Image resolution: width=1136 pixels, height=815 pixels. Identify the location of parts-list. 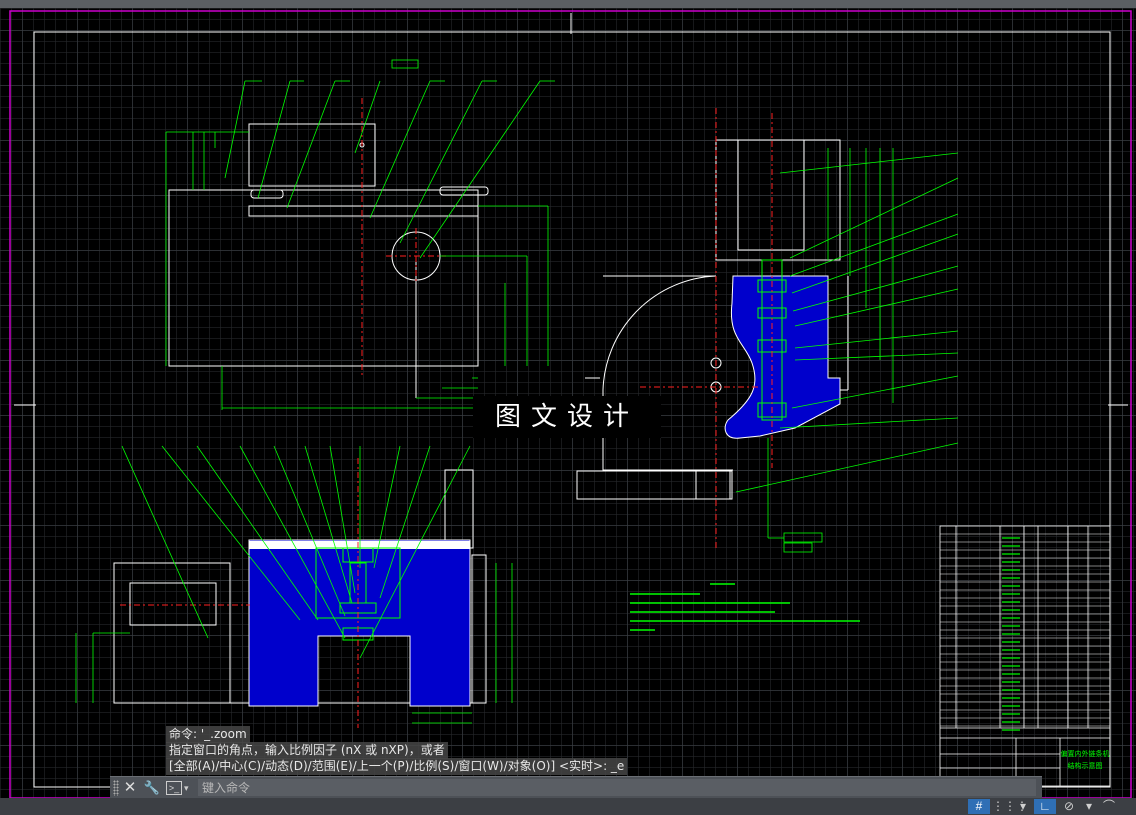
(1025, 656).